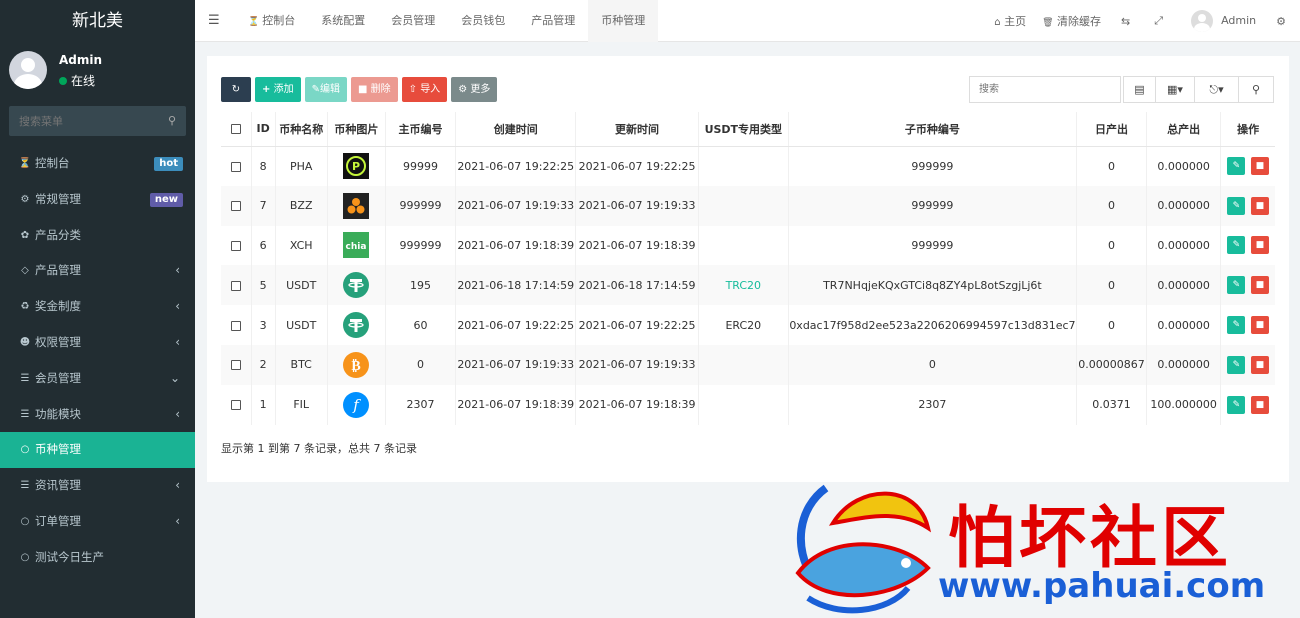 Image resolution: width=1300 pixels, height=618 pixels. Describe the element at coordinates (329, 89) in the screenshot. I see `edit-label: 编辑` at that location.